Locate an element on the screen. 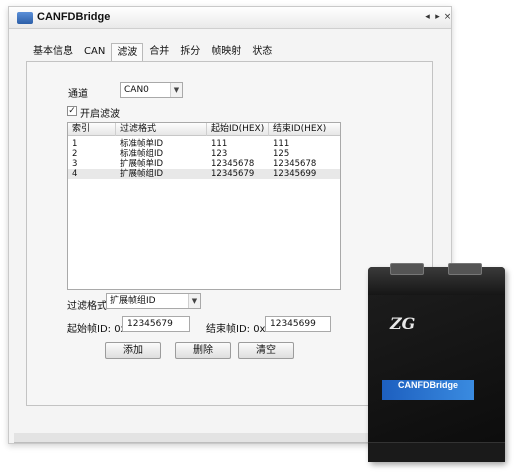 This screenshot has width=517, height=475. start-id-label: 起始帧ID: 0x is located at coordinates (97, 329).